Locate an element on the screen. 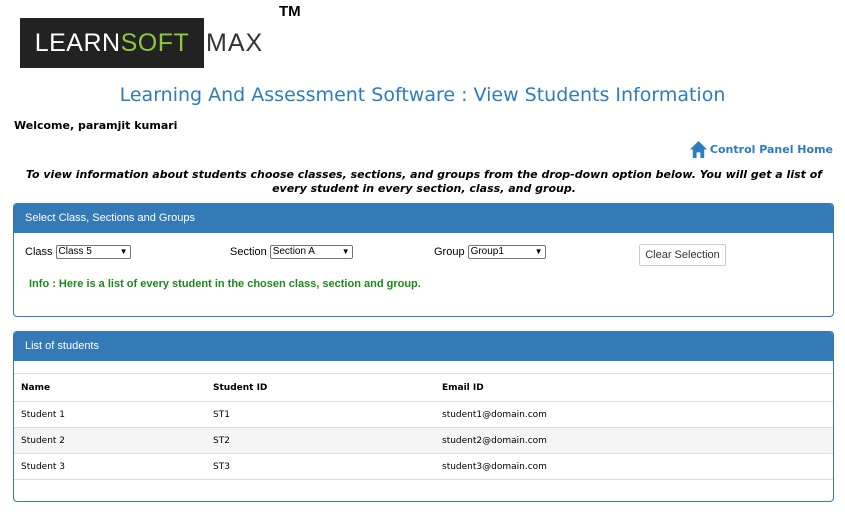 The image size is (845, 512). section-select: Section A ▼ is located at coordinates (311, 252).